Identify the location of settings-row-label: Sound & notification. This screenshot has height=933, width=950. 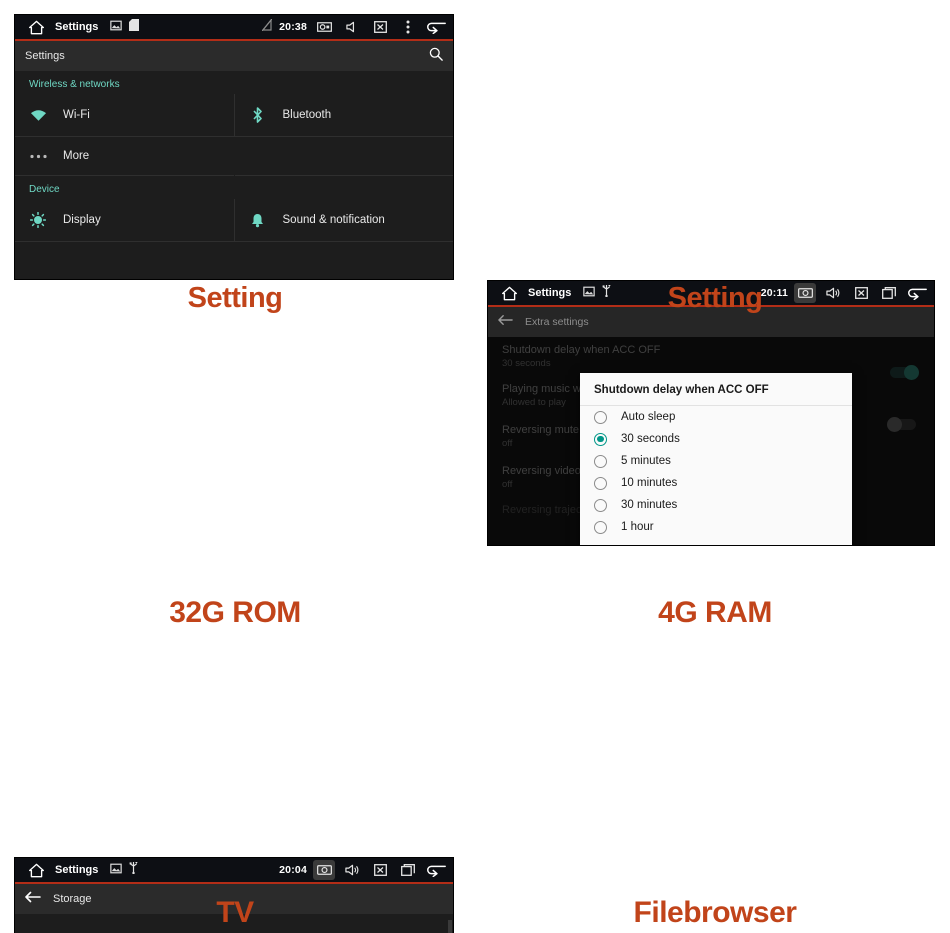
(333, 220).